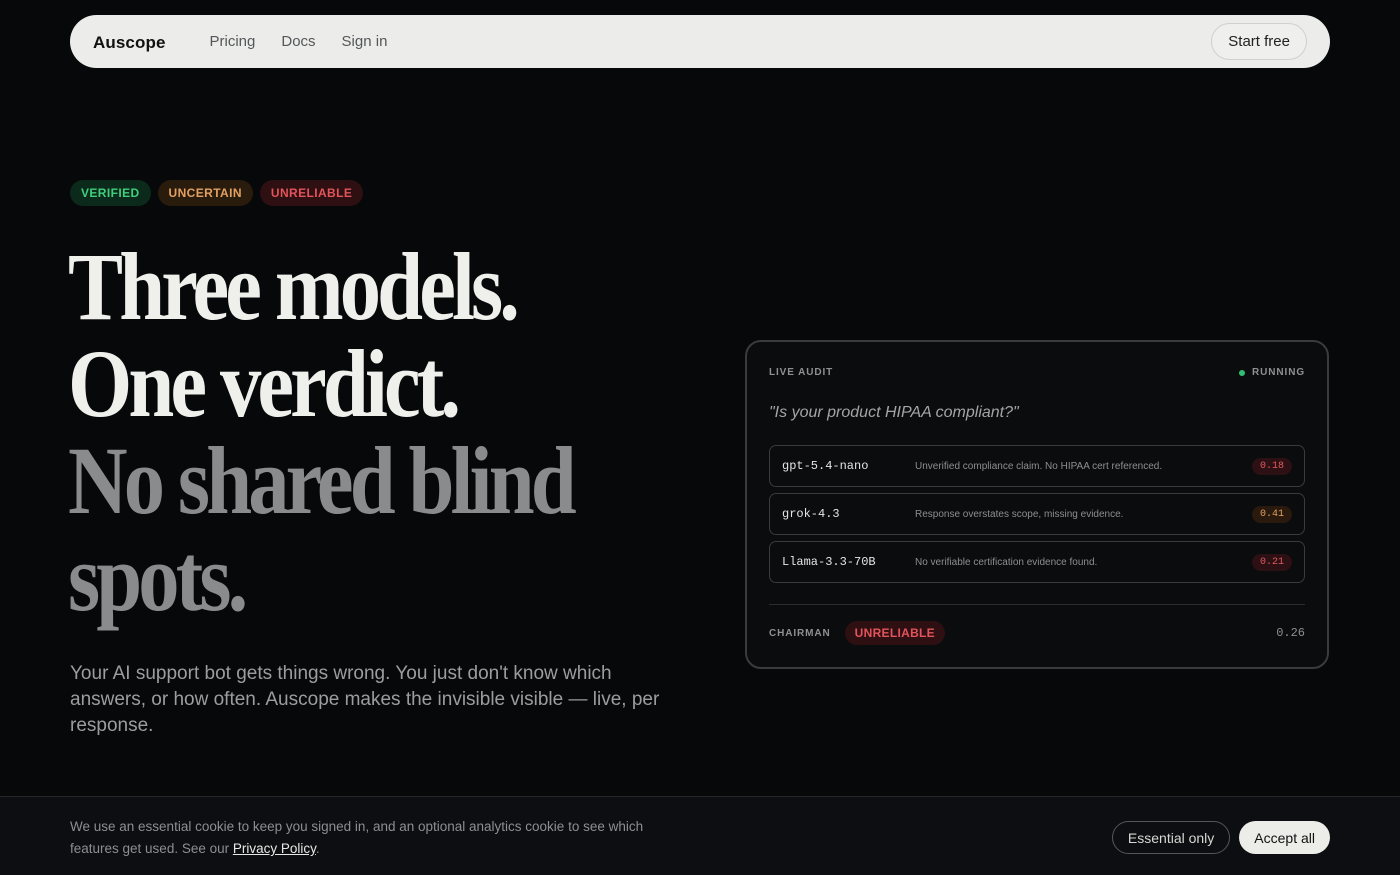 Image resolution: width=1400 pixels, height=875 pixels. What do you see at coordinates (110, 193) in the screenshot?
I see `badge-verified: VERIFIED` at bounding box center [110, 193].